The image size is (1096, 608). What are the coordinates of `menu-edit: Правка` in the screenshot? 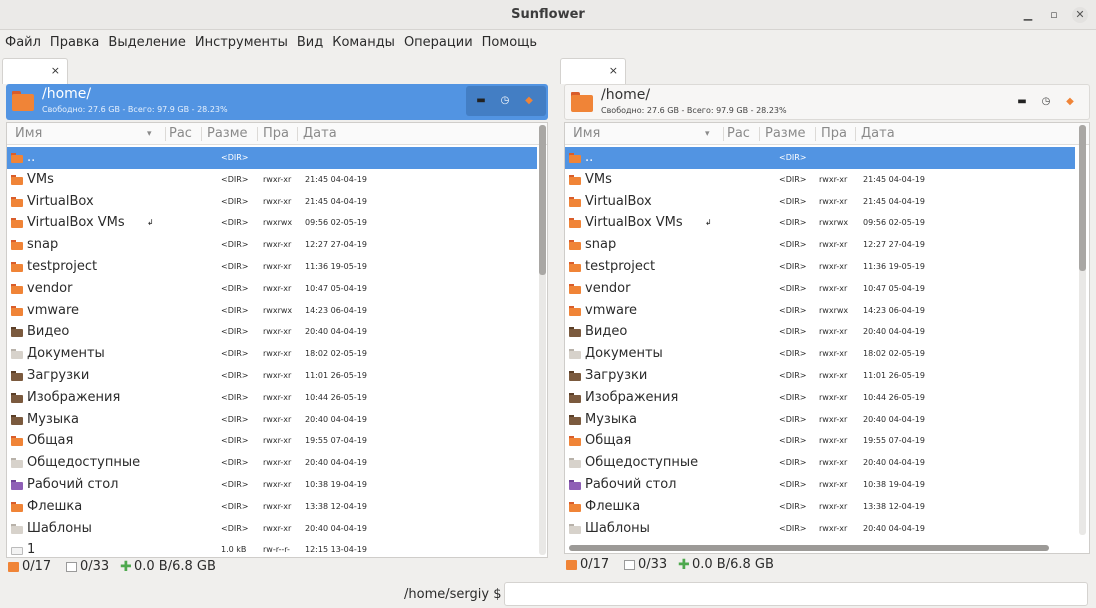 It's located at (74, 40).